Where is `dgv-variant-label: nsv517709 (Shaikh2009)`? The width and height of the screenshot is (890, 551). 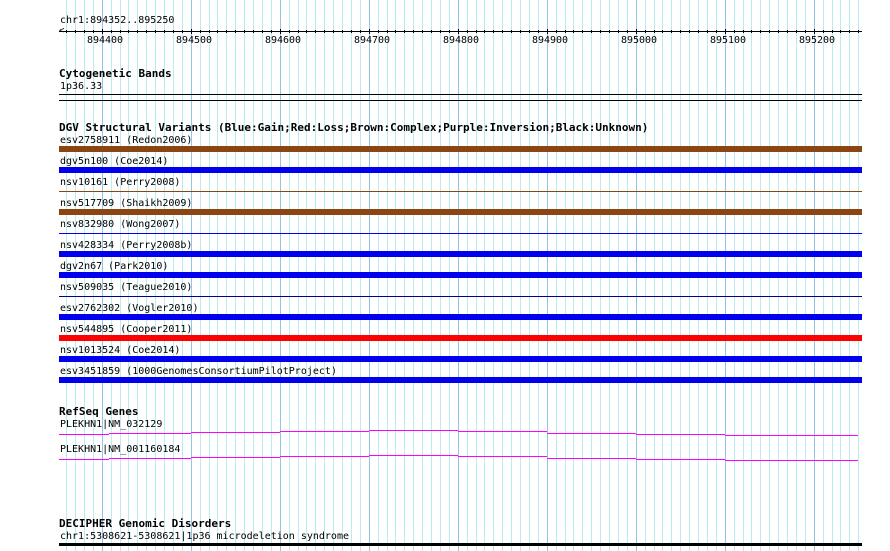 dgv-variant-label: nsv517709 (Shaikh2009) is located at coordinates (126, 203).